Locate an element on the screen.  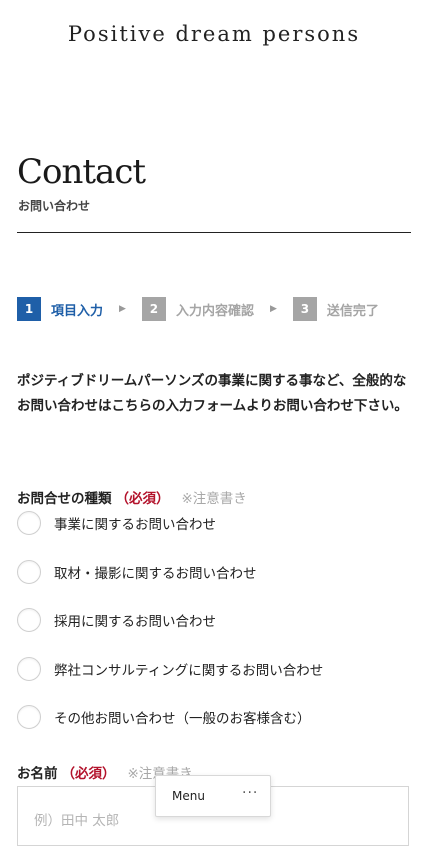
step-input: 1 項目入力 is located at coordinates (60, 309).